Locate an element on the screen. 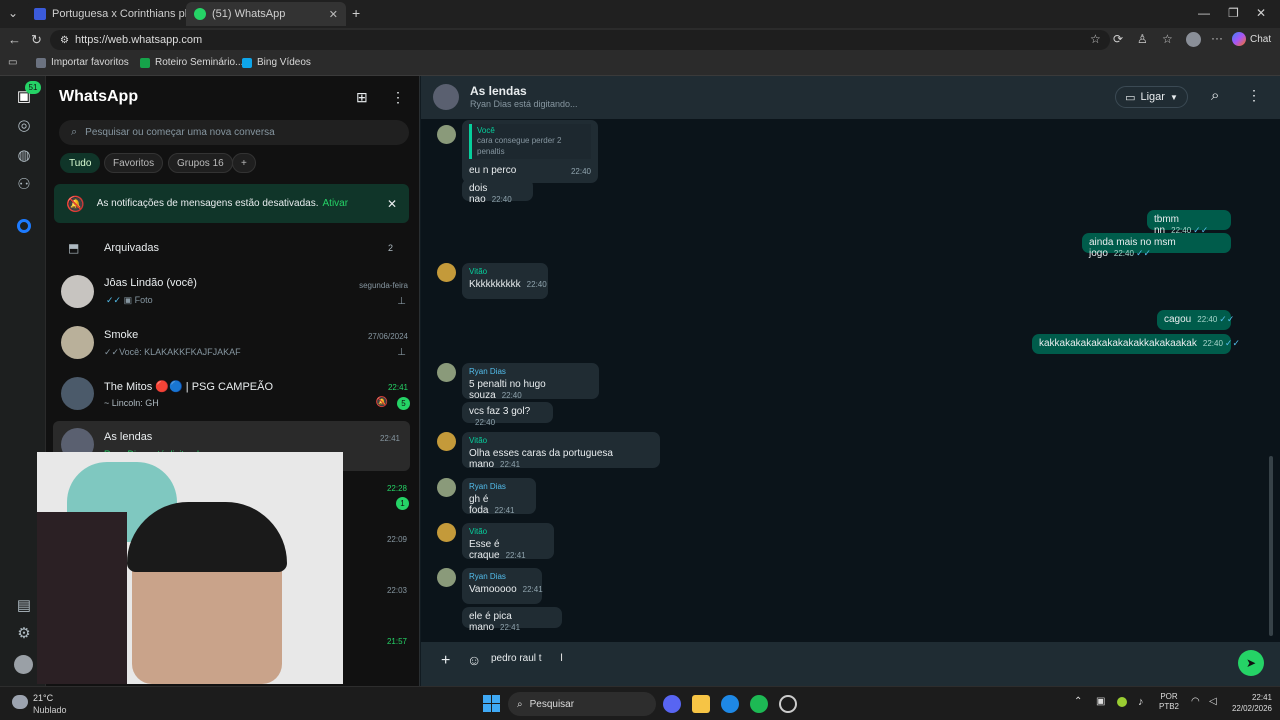 The image size is (1280, 720). tray-app-icon: ▣ is located at coordinates (1100, 701).